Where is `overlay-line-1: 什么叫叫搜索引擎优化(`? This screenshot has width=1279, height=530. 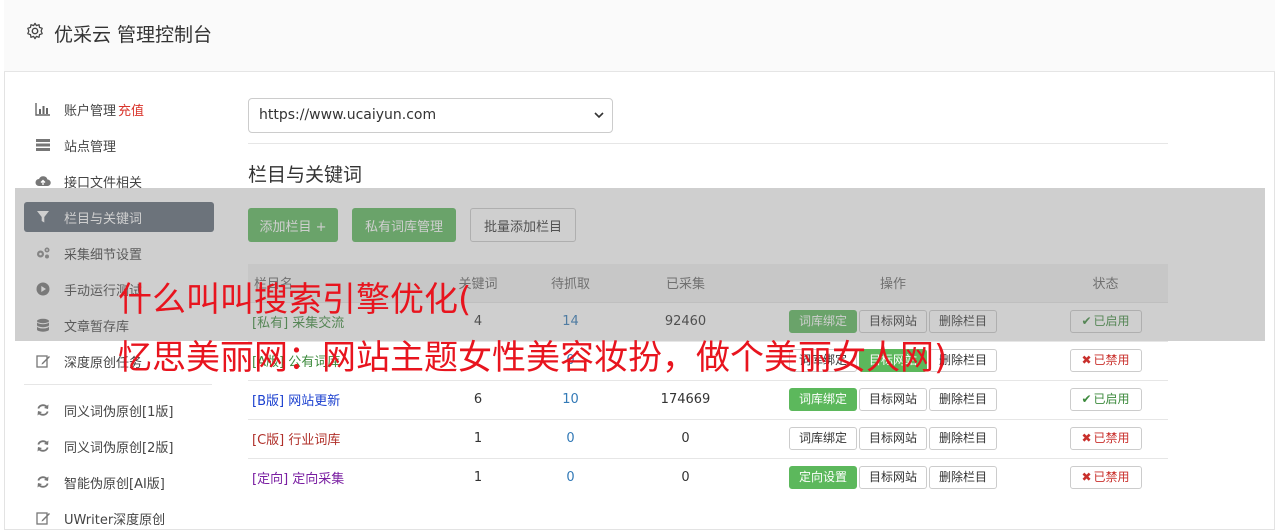 overlay-line-1: 什么叫叫搜索引擎优化( is located at coordinates (295, 300).